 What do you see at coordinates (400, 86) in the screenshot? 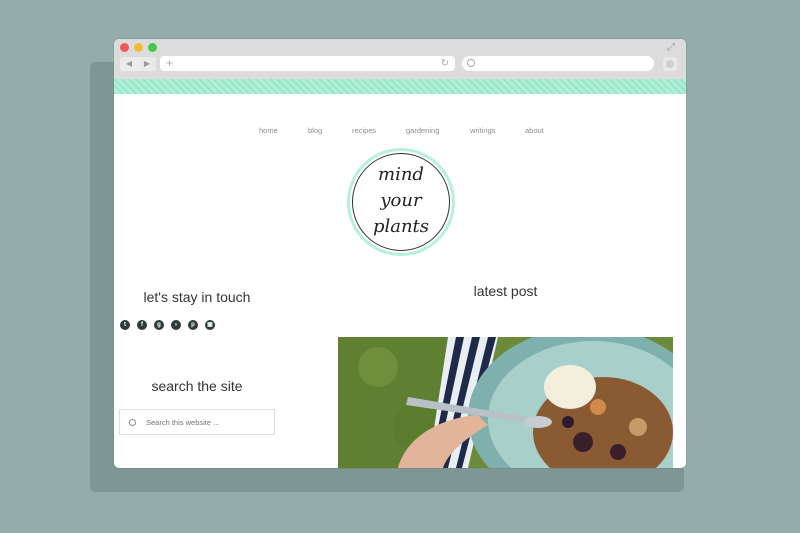
I see `header-pattern-banner` at bounding box center [400, 86].